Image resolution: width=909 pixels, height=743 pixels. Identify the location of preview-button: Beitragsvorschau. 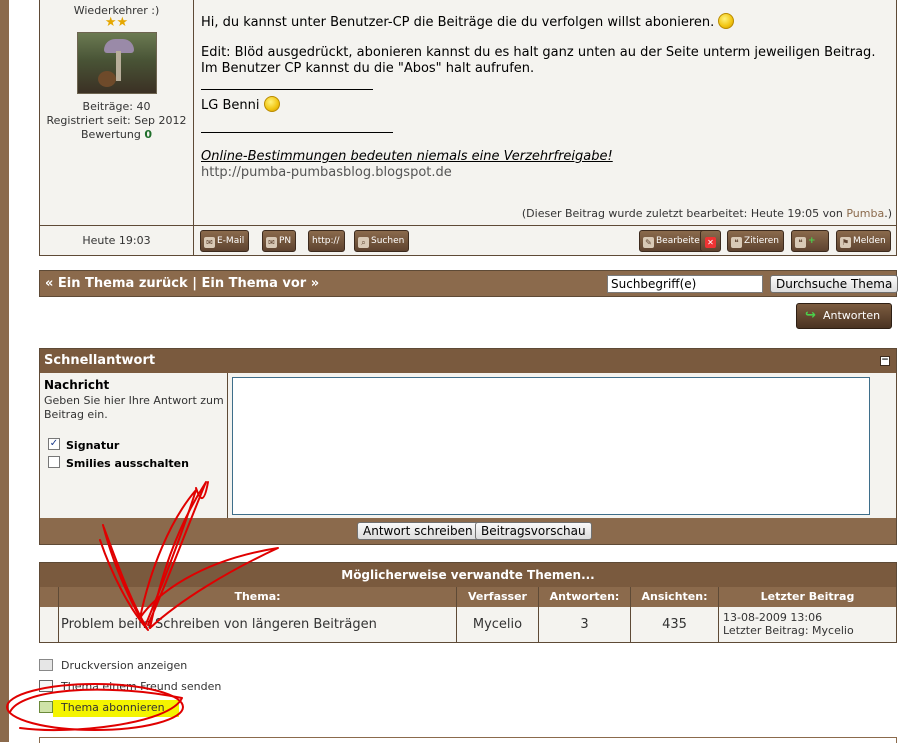
(533, 531).